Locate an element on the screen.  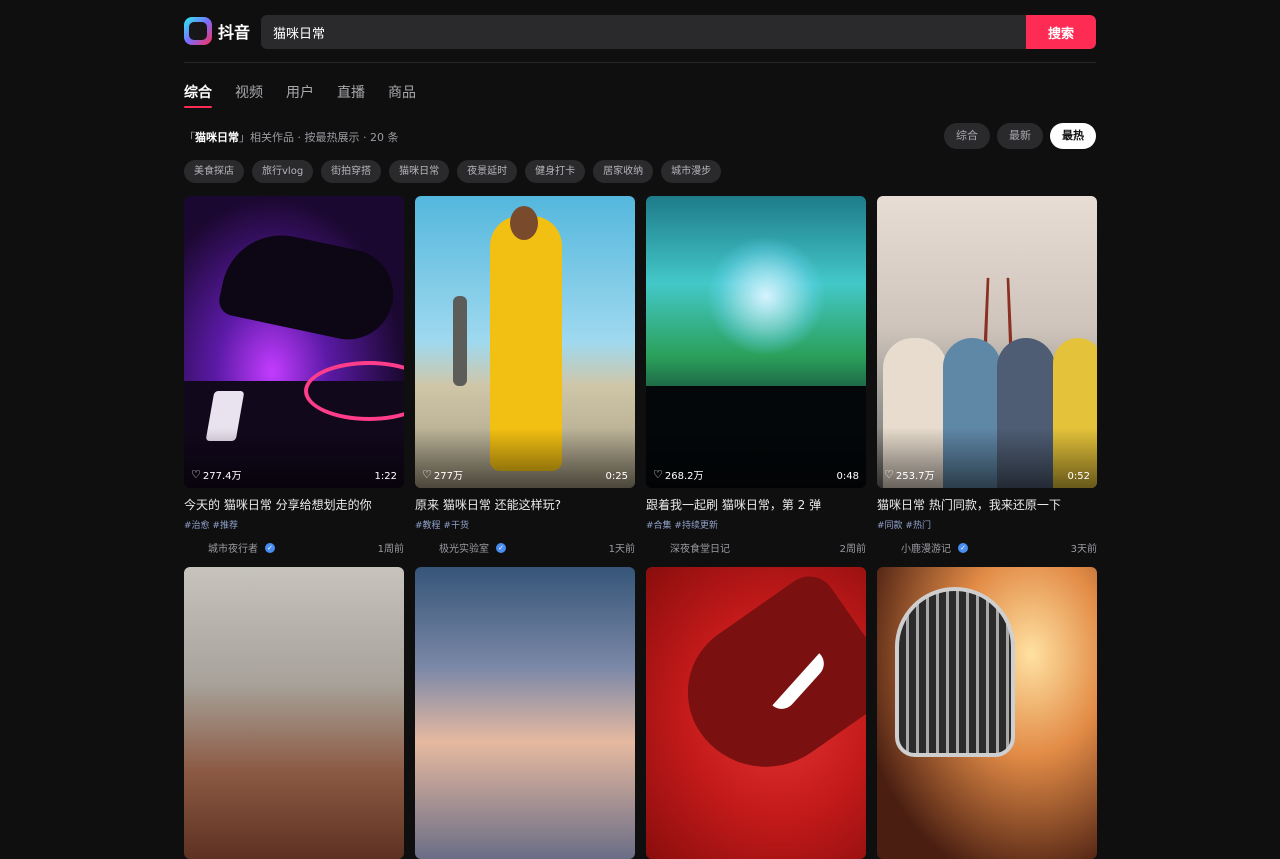
video-duration: 0:48 is located at coordinates (847, 476).